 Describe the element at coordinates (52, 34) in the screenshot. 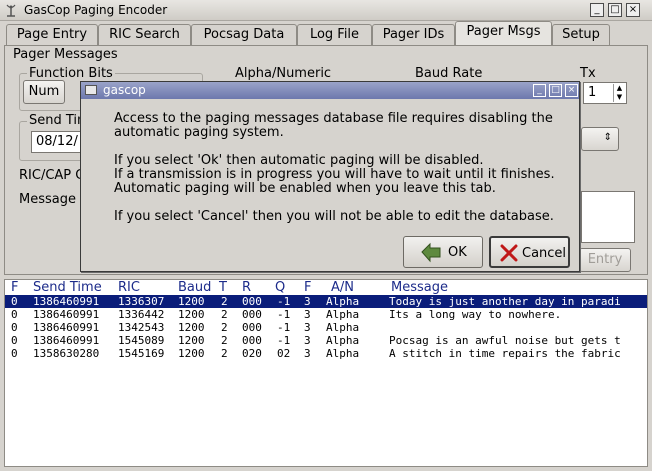

I see `tab-page-entry: Page Entry` at that location.